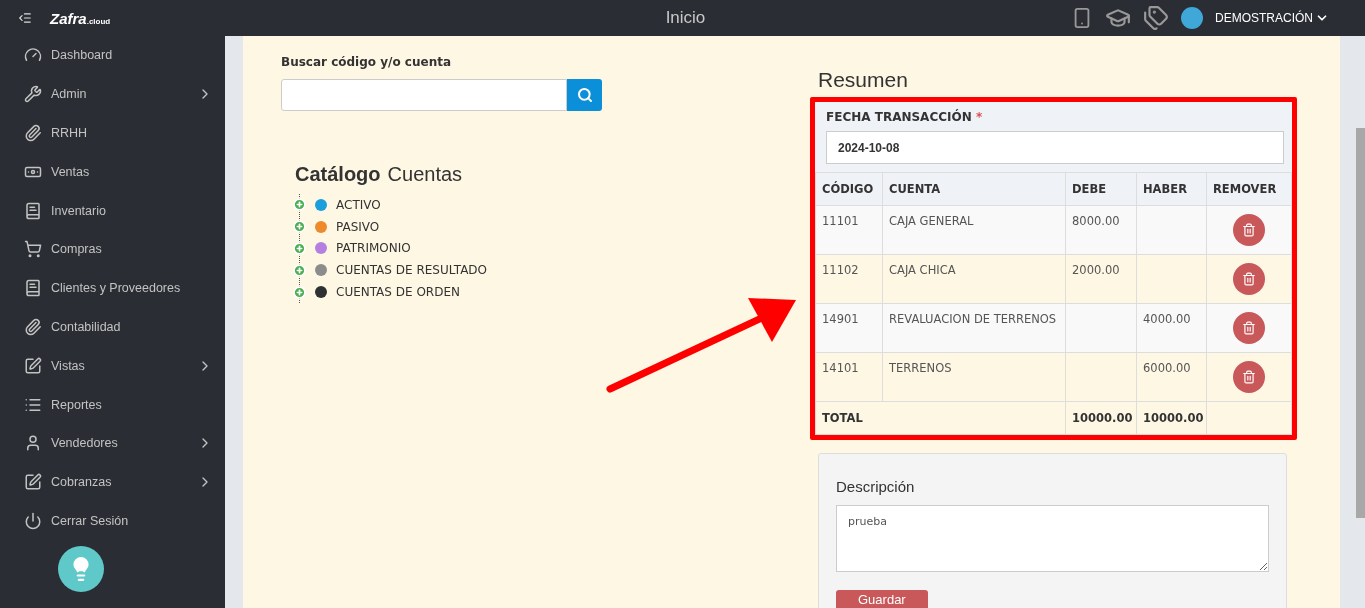  I want to click on table-cell: 14101, so click(849, 377).